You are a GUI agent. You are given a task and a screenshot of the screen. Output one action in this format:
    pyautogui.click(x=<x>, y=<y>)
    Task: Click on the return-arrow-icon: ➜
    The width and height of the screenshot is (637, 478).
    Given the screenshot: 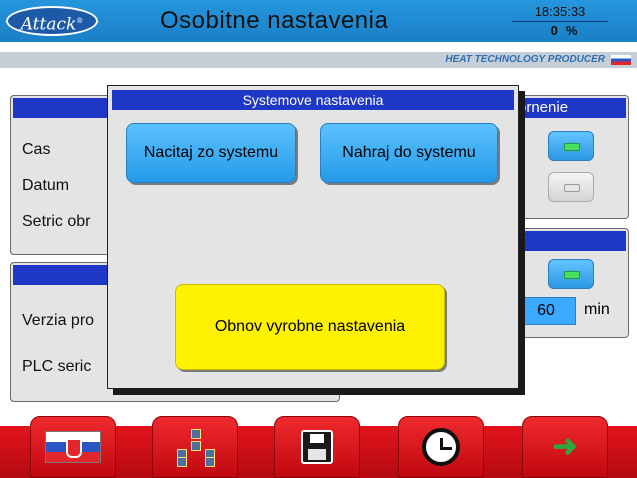 What is the action you would take?
    pyautogui.click(x=565, y=446)
    